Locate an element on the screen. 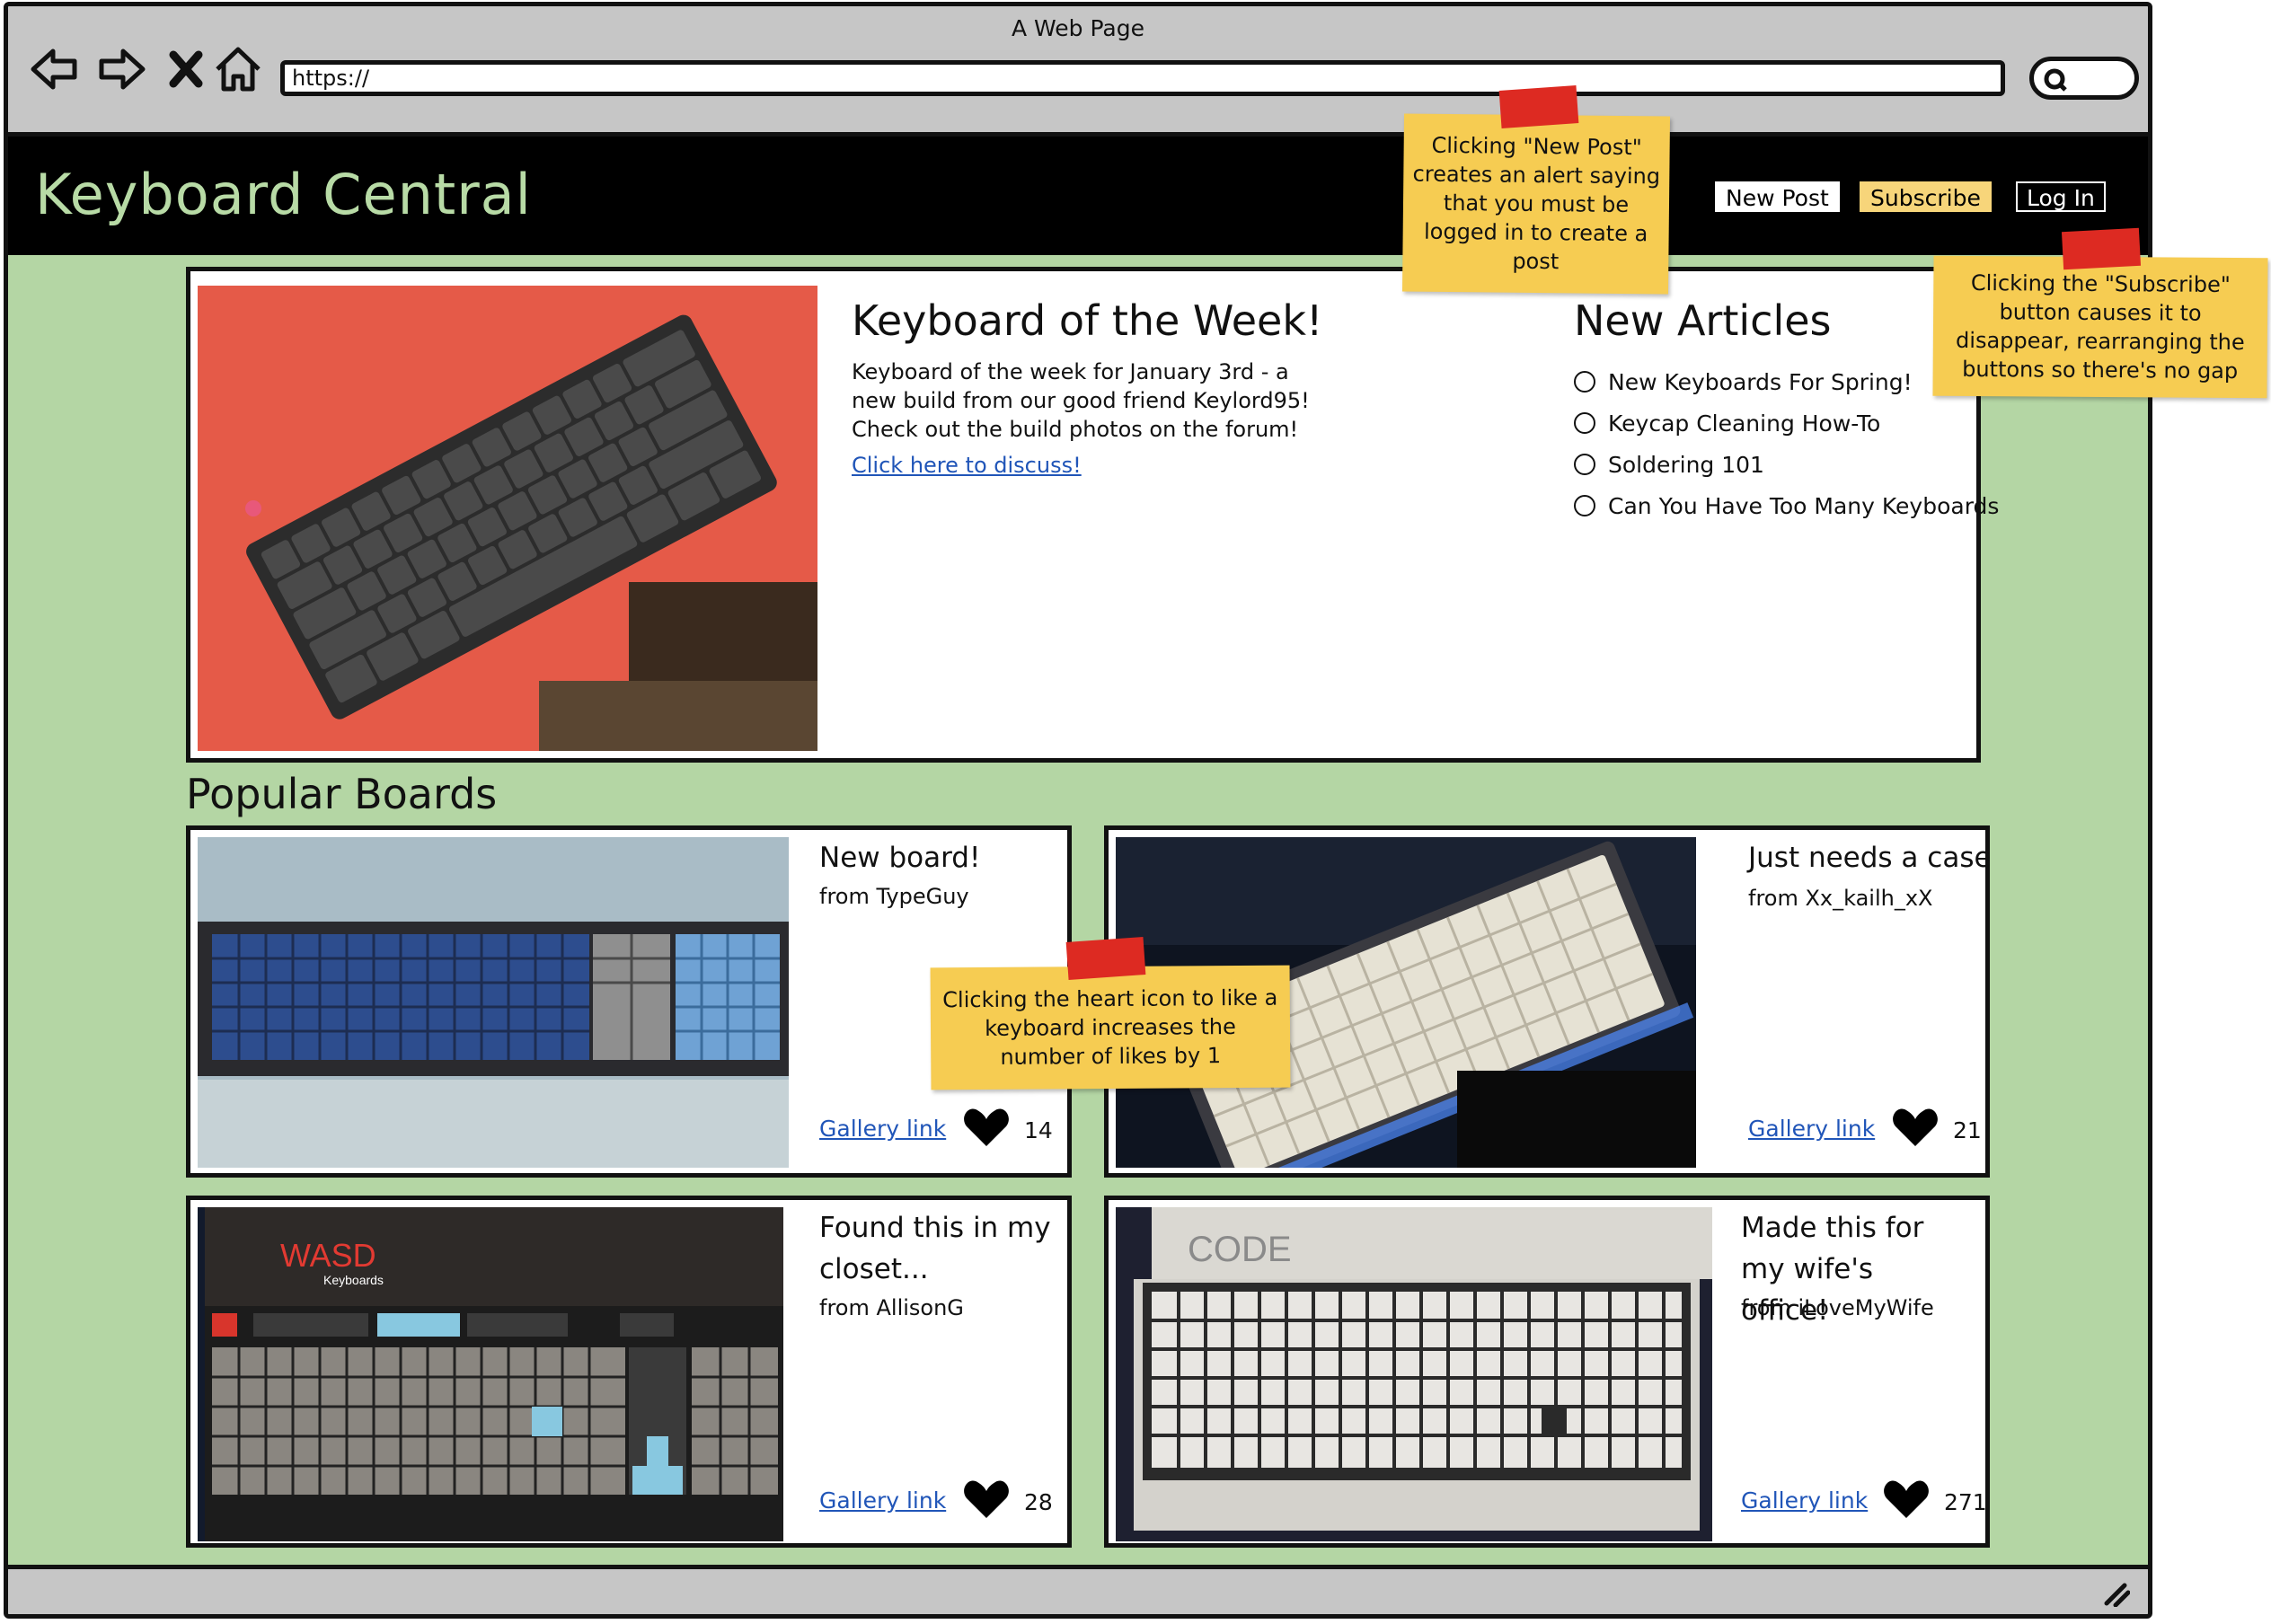 The image size is (2271, 1624). article-label: Can You Have Too Many Keyboards is located at coordinates (1804, 505).